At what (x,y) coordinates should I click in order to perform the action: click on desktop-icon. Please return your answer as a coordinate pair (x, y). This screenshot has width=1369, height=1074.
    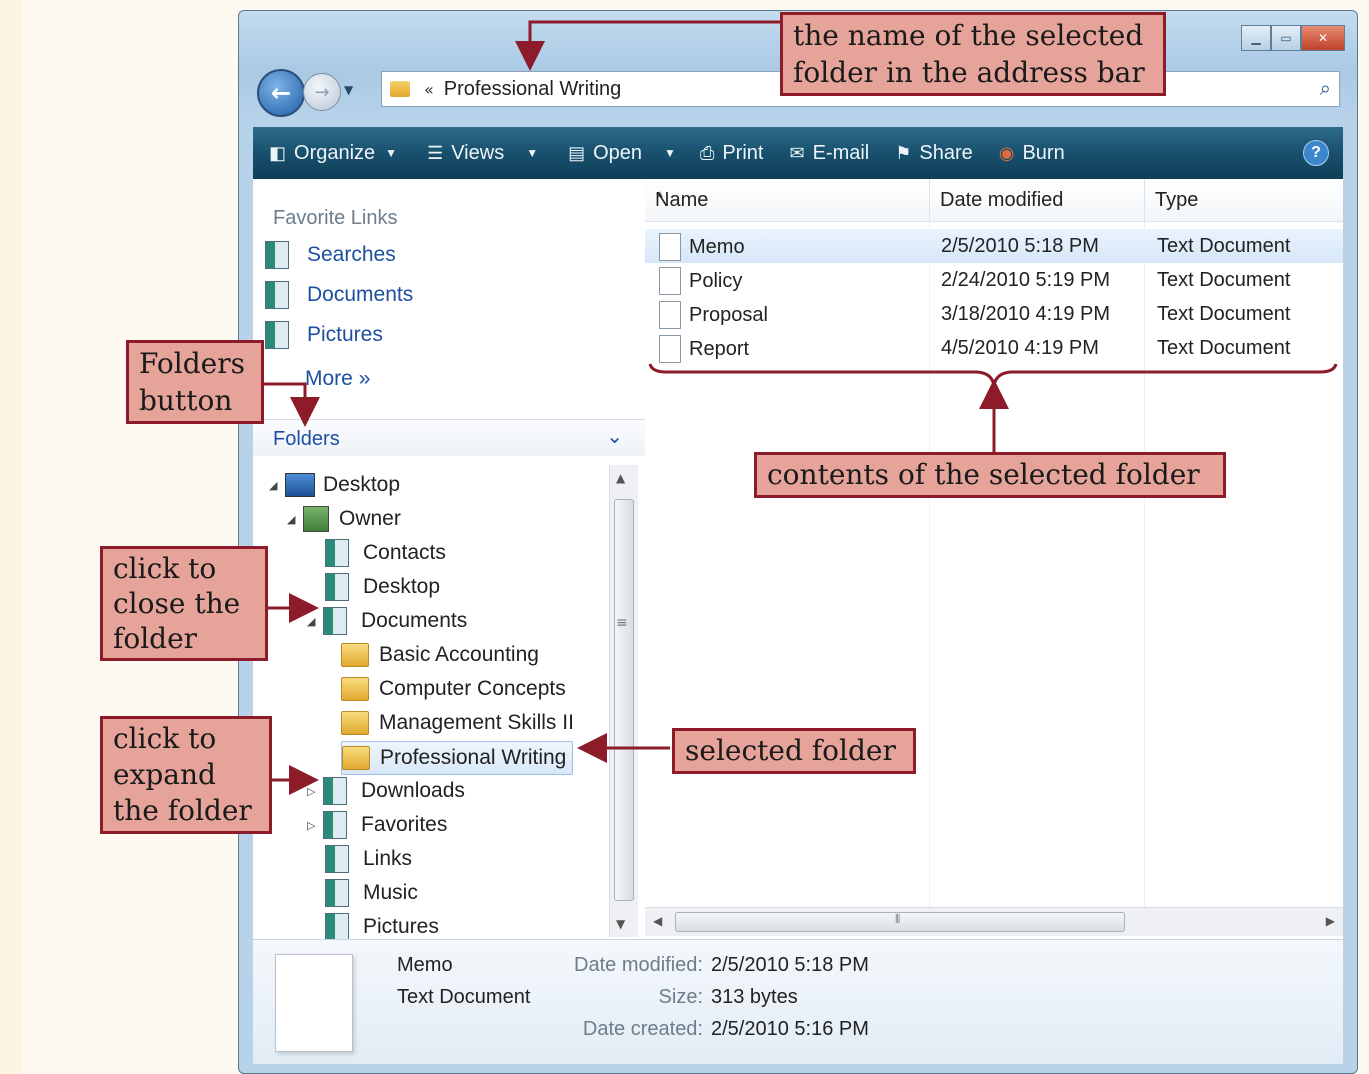
    Looking at the image, I should click on (300, 485).